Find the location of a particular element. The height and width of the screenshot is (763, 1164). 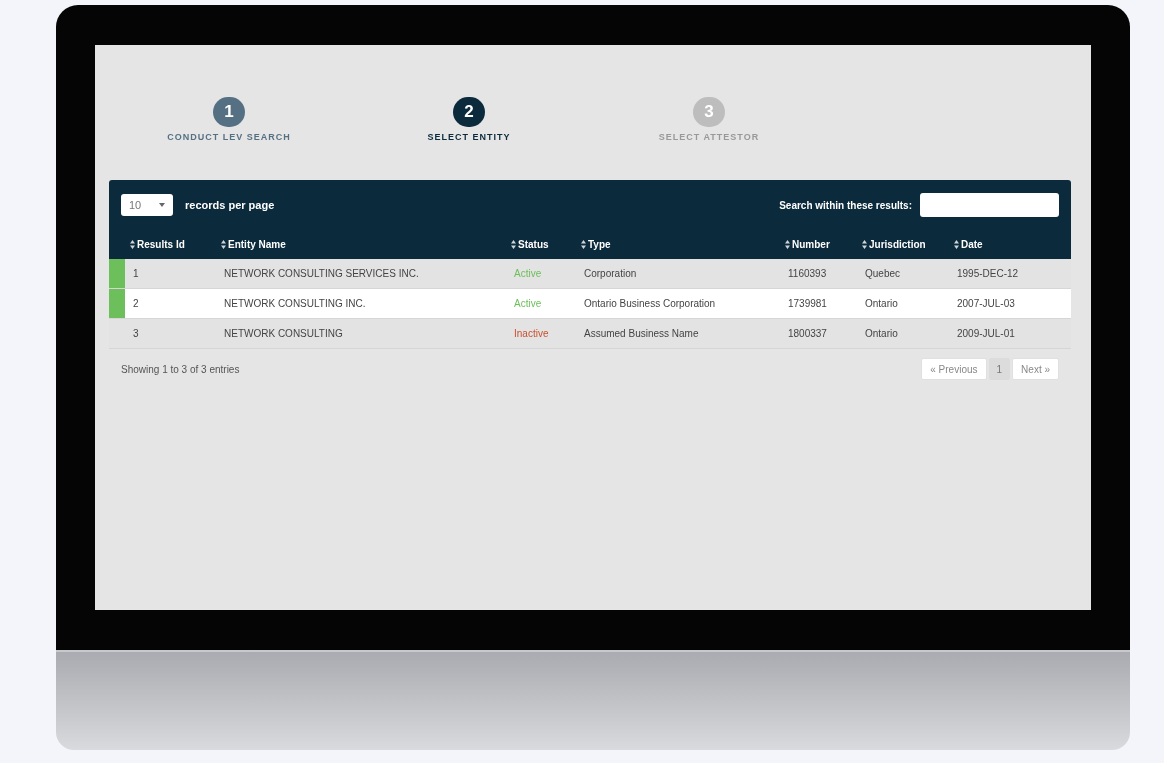

records-per-page-label: records per page is located at coordinates (230, 205).